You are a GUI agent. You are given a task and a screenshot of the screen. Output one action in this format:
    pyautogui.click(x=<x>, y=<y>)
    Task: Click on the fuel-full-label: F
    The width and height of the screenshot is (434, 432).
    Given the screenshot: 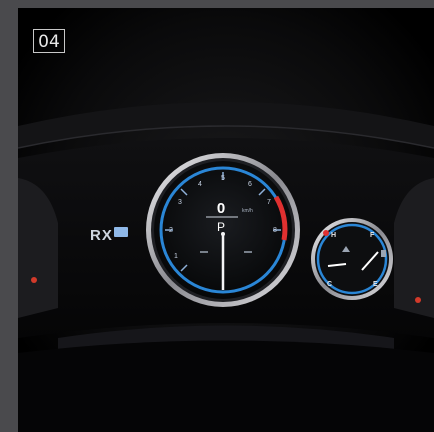 What is the action you would take?
    pyautogui.click(x=372, y=235)
    